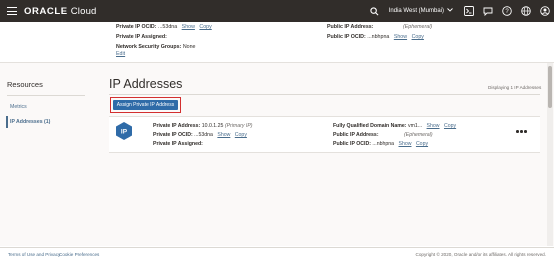 The height and width of the screenshot is (260, 554). Describe the element at coordinates (375, 11) in the screenshot. I see `search-icon` at that location.